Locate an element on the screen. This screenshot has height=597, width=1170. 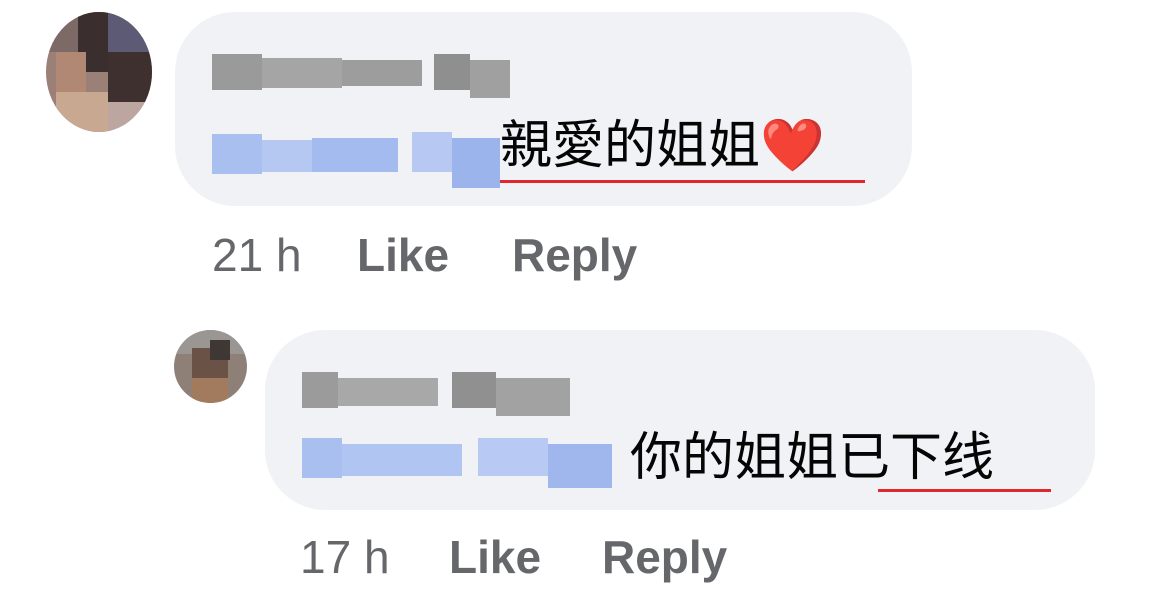
comment-actions: 17 h is located at coordinates (345, 557).